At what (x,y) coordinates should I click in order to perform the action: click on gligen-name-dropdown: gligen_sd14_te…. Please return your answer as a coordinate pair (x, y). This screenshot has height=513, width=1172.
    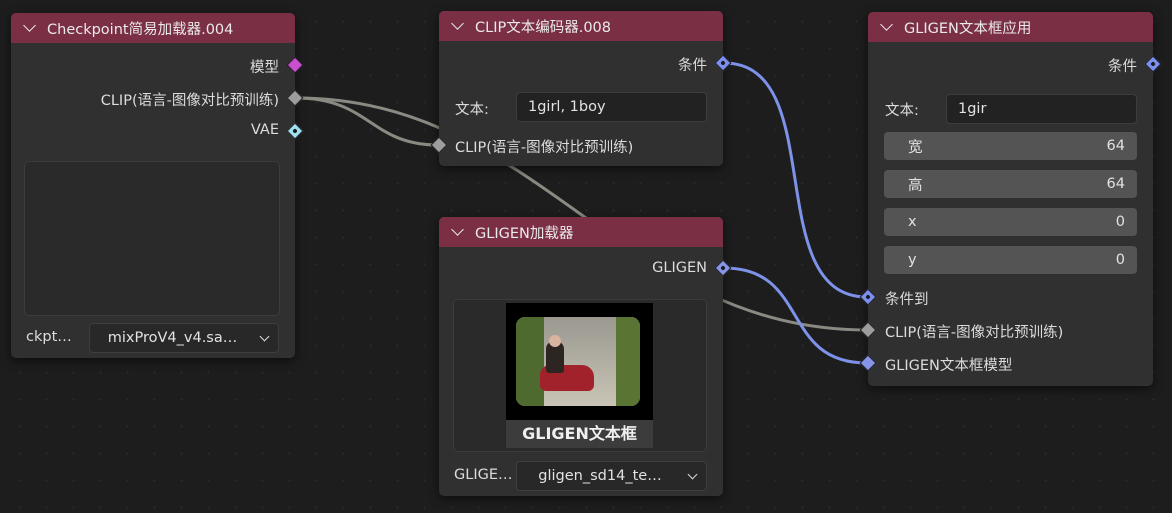
    Looking at the image, I should click on (611, 476).